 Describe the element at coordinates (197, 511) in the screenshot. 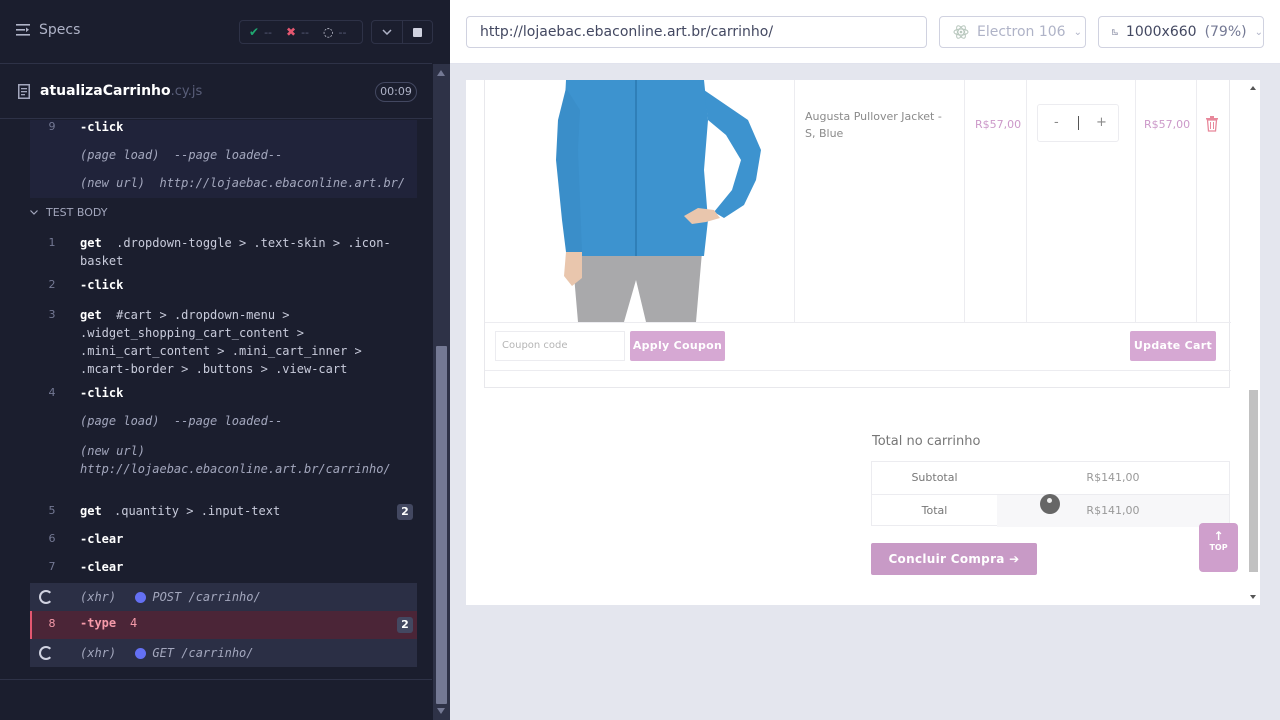

I see `command-message: .quantity > .input-text` at that location.